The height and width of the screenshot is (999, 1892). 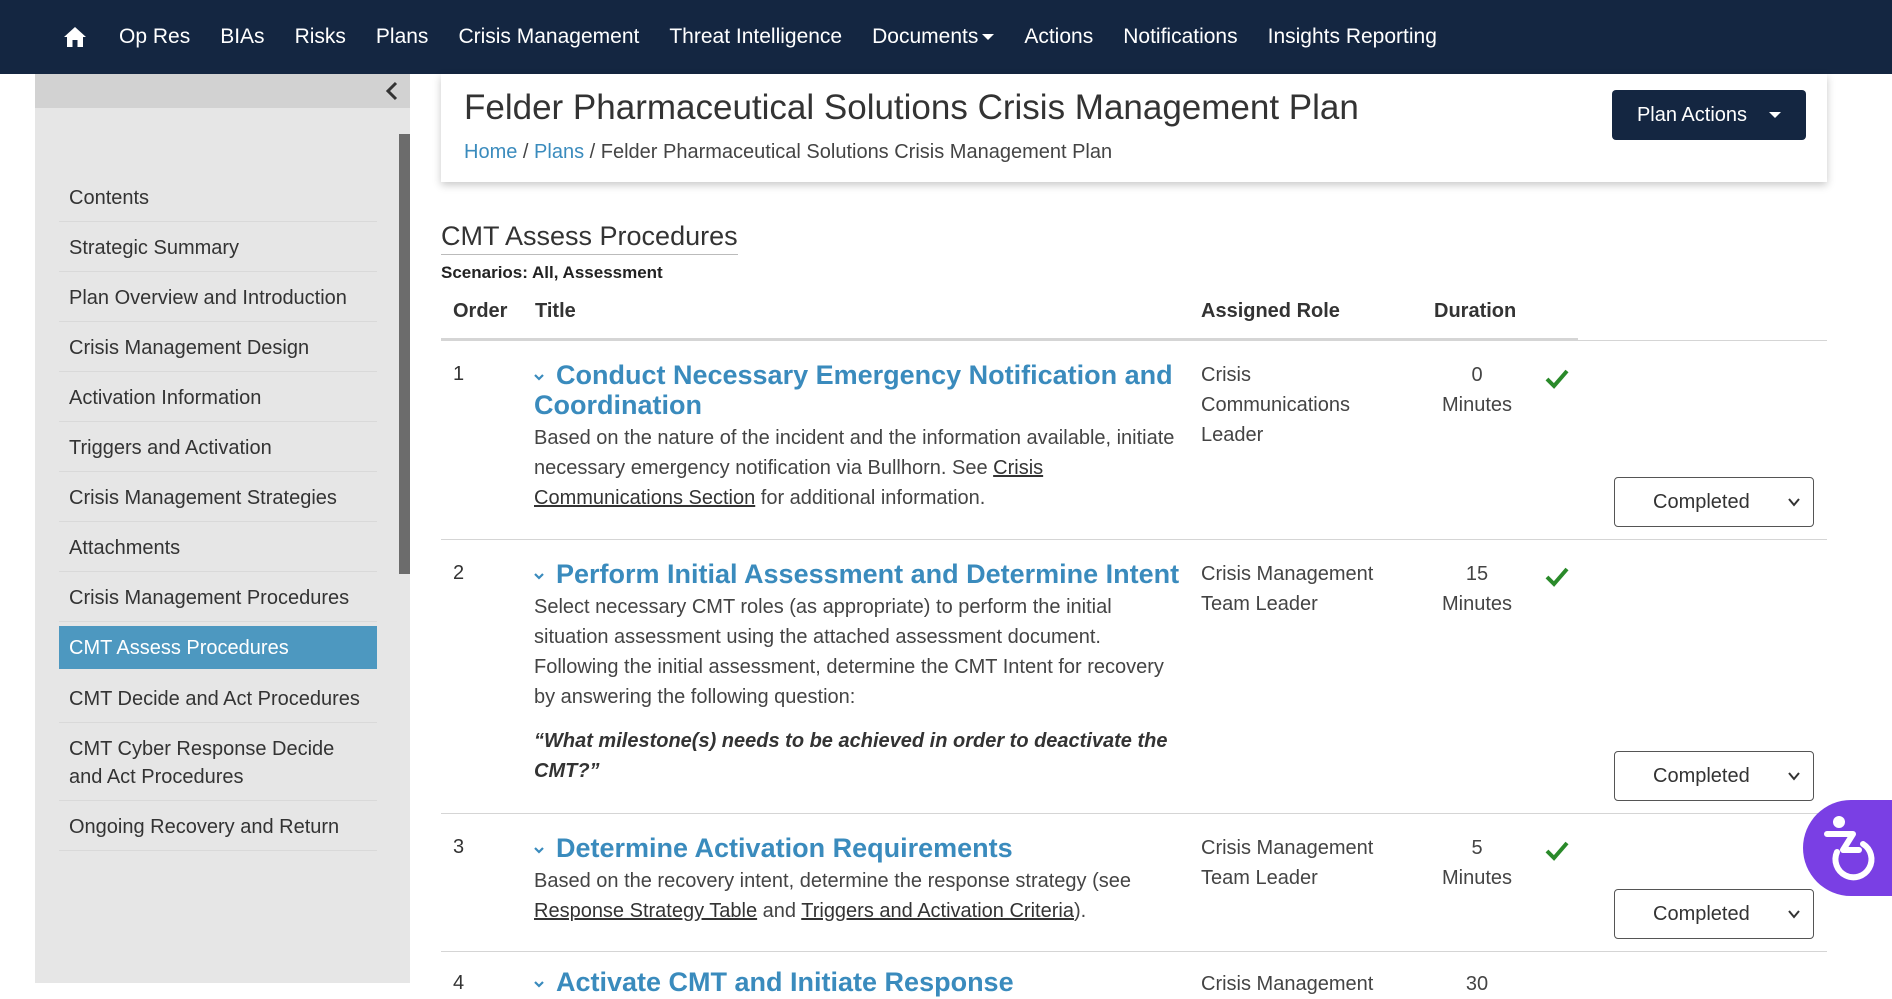 I want to click on plan-actions-button: Plan Actions, so click(x=1709, y=115).